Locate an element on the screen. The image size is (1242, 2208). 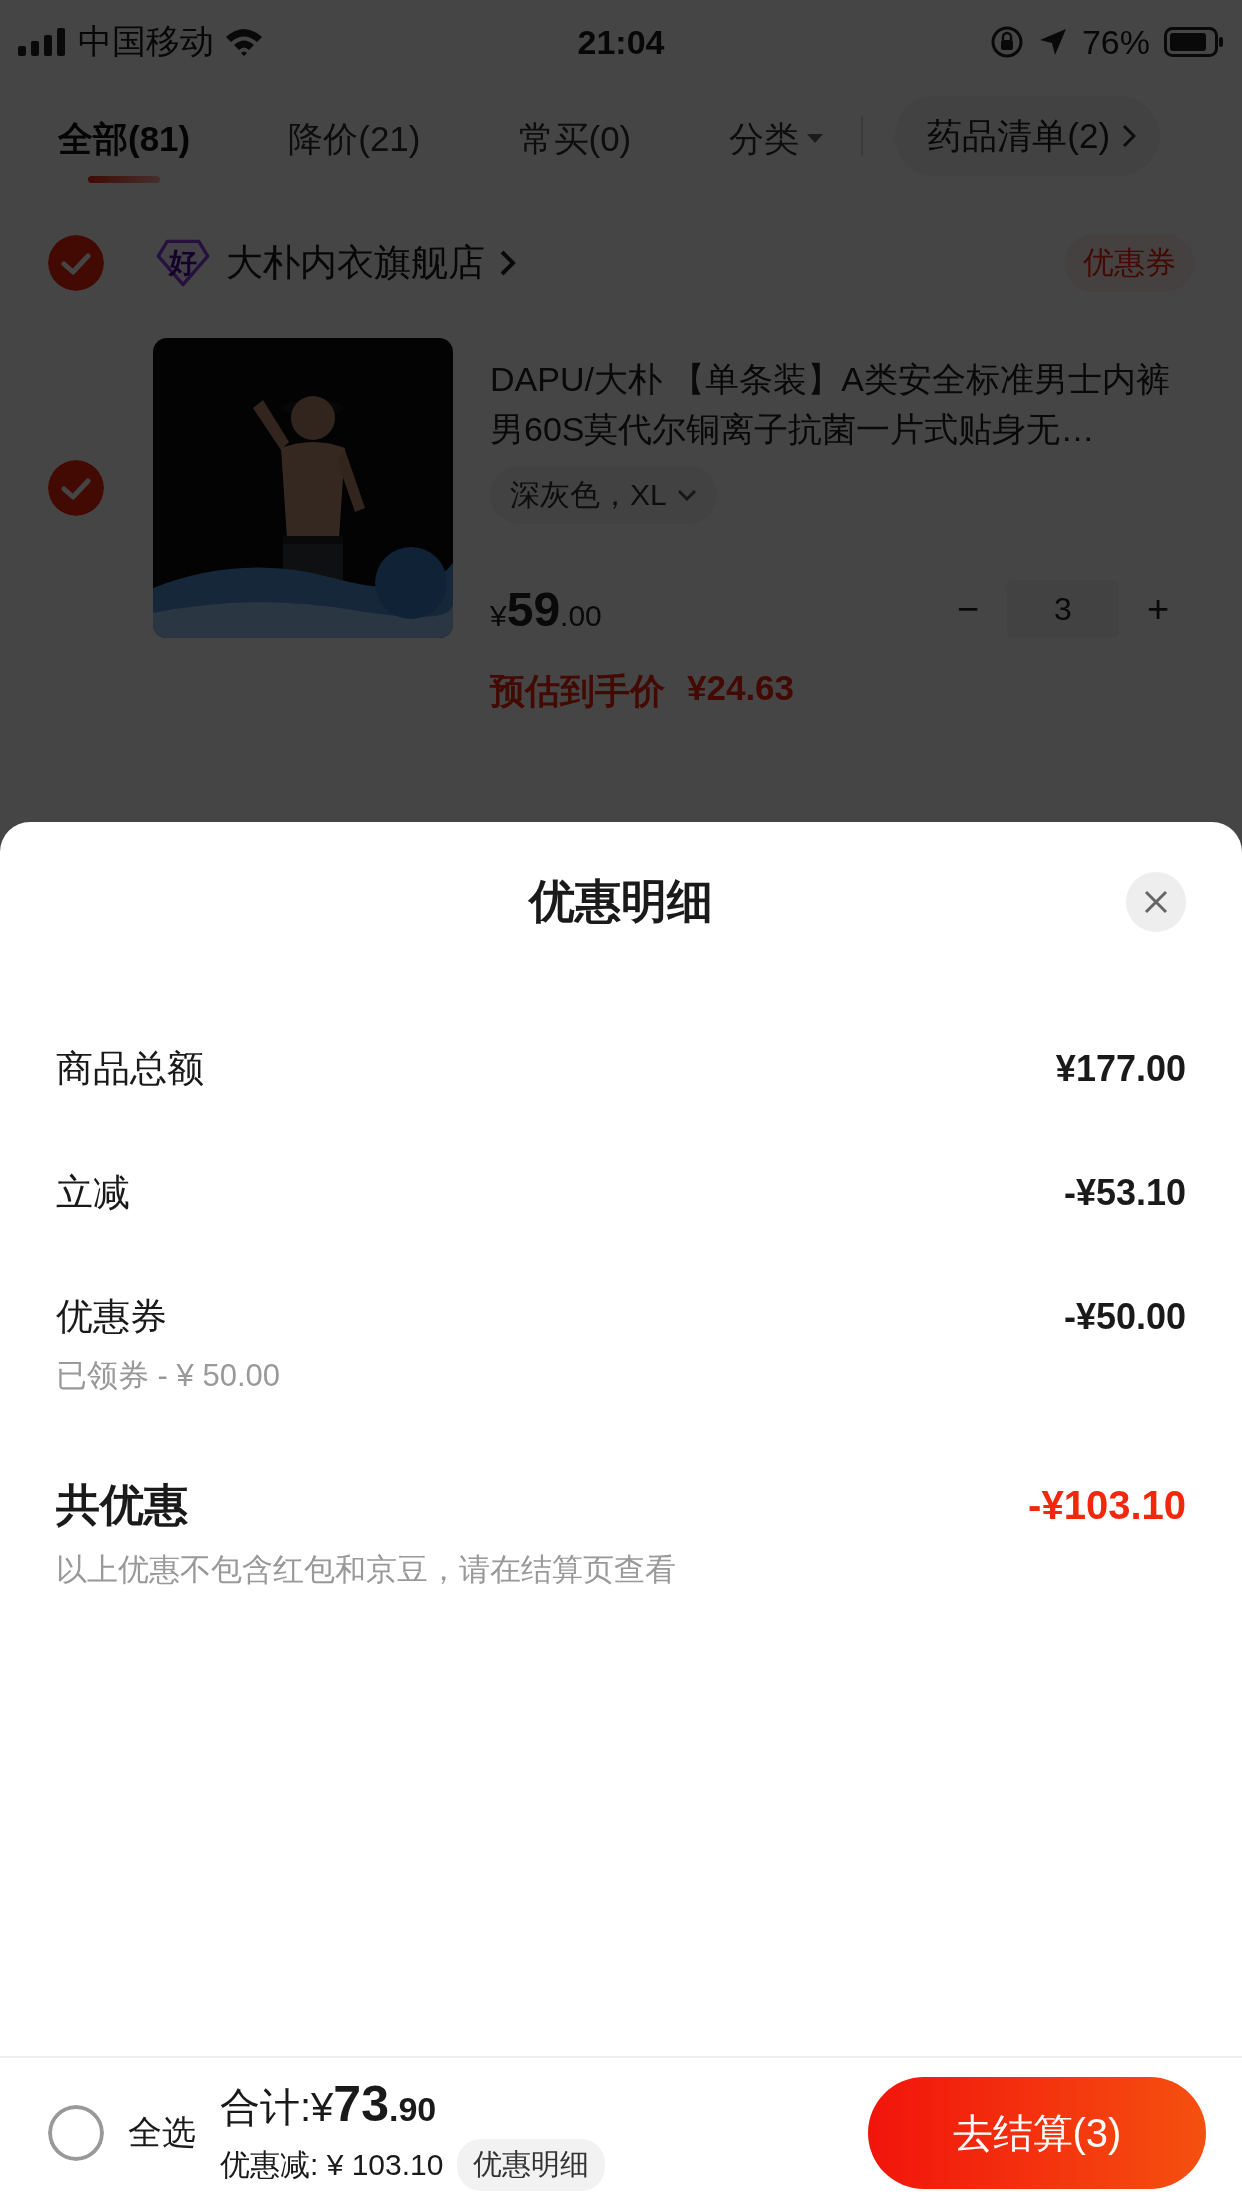
estimate-price: ¥24.63 is located at coordinates (741, 688).